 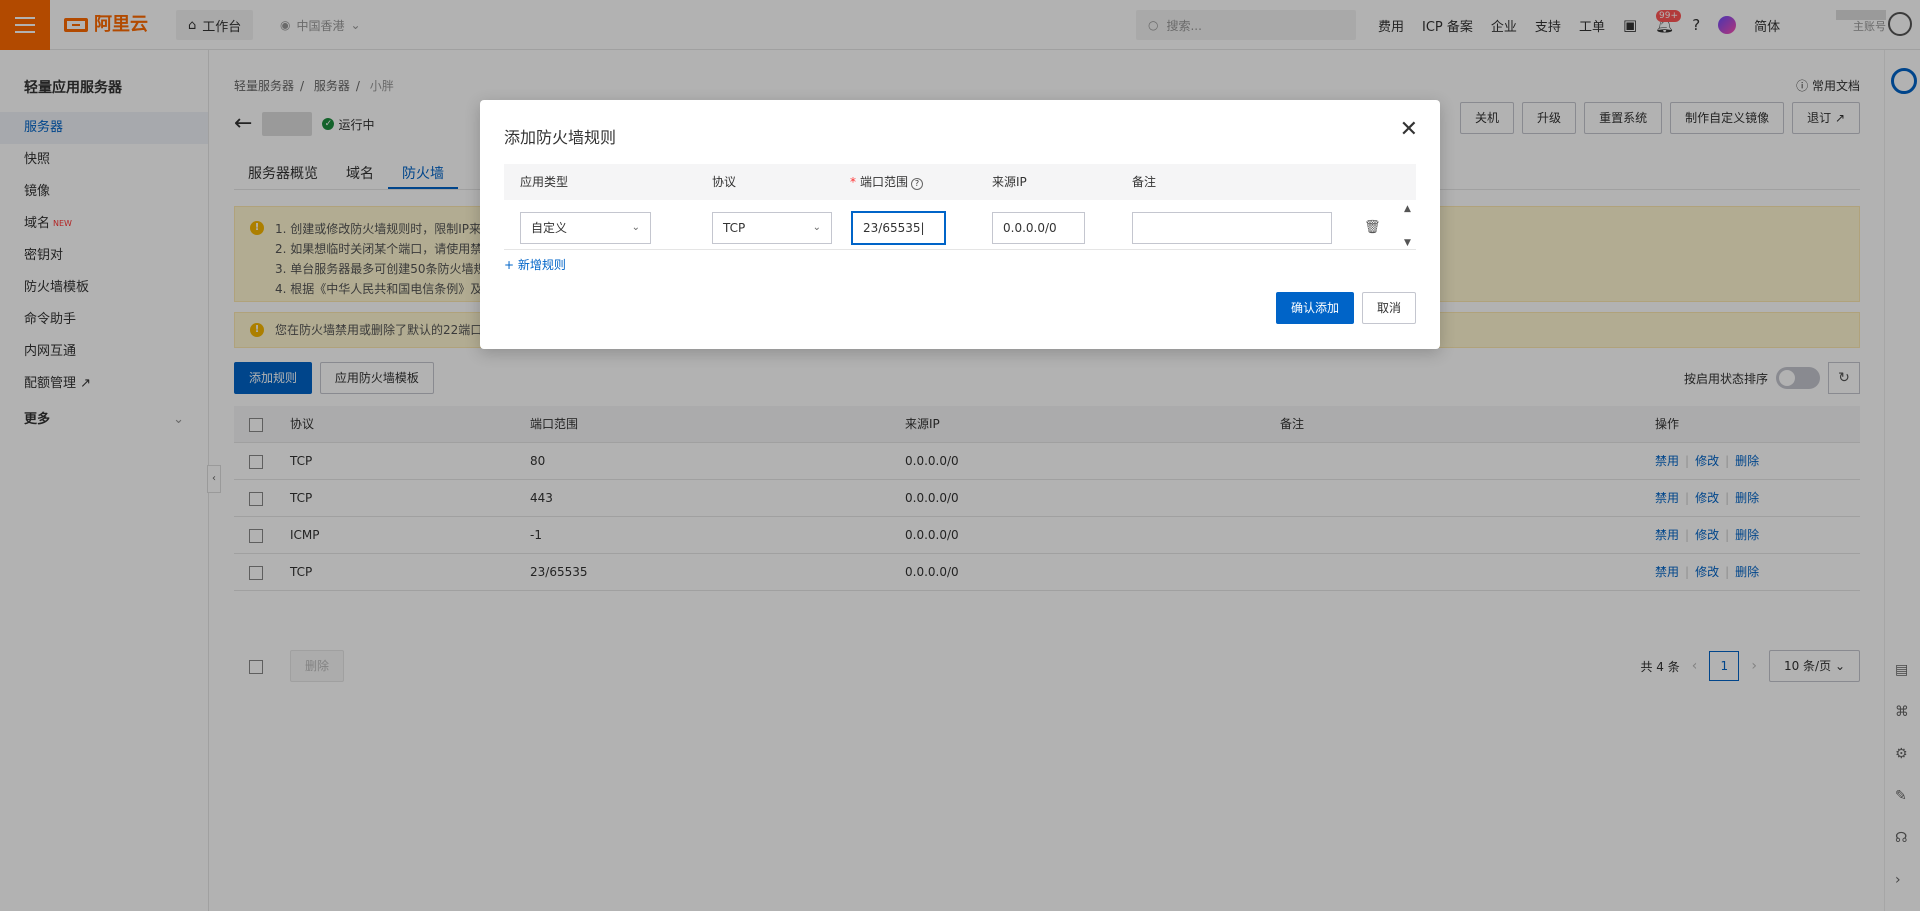 I want to click on add-new-rule-link: + 新增规则, so click(x=535, y=264).